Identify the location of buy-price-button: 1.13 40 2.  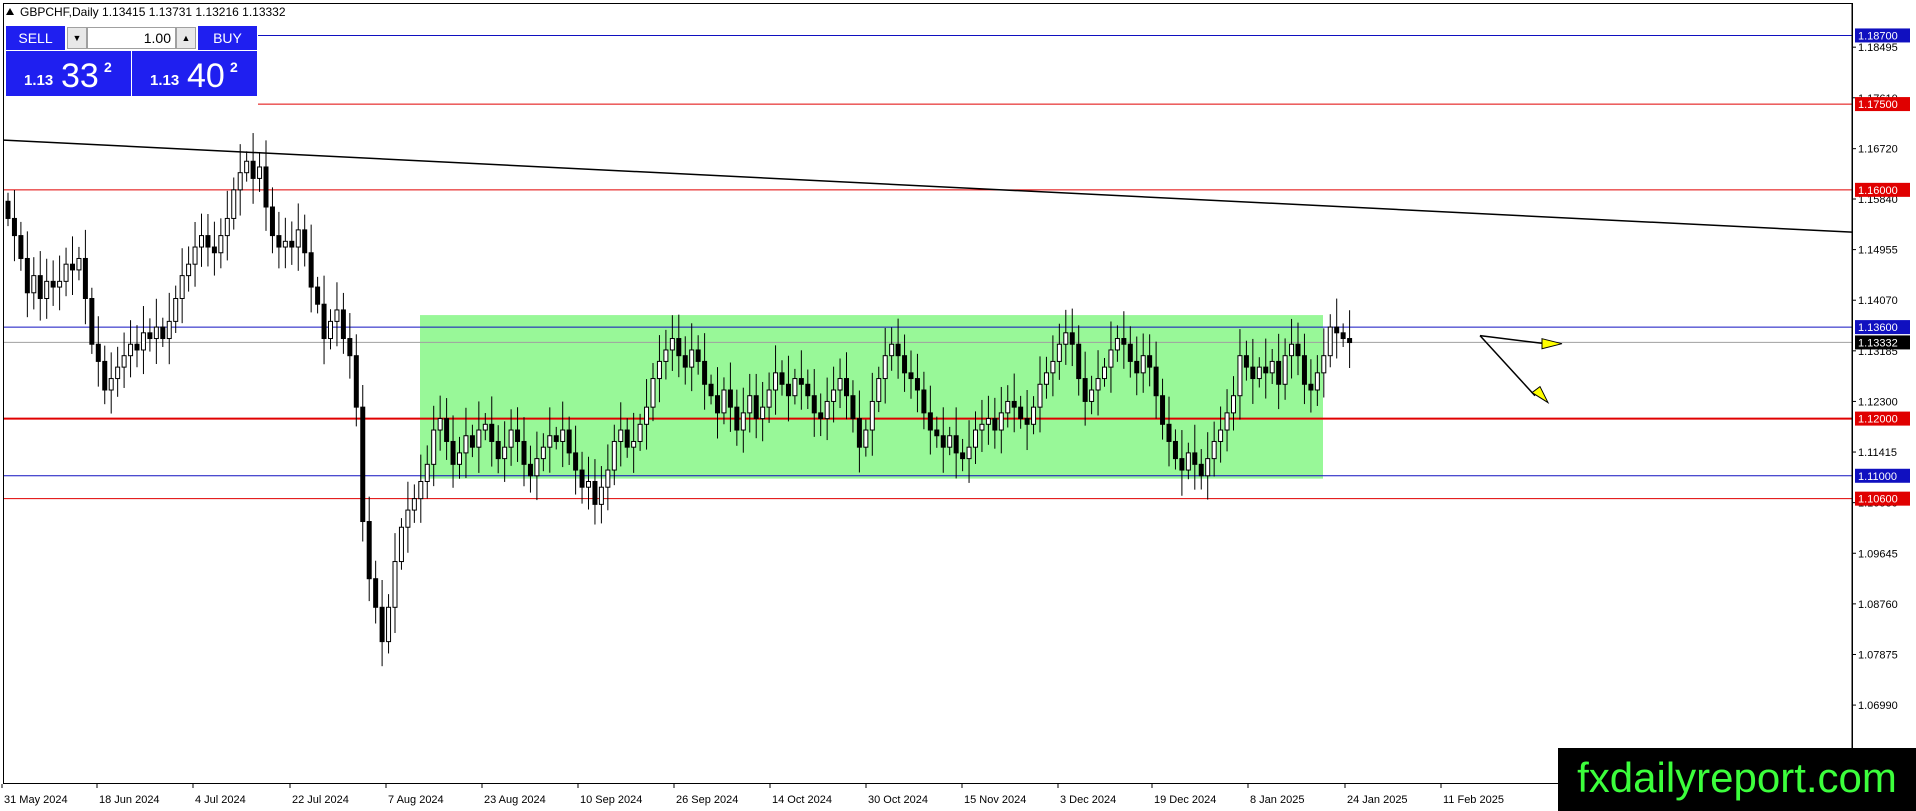
(194, 73).